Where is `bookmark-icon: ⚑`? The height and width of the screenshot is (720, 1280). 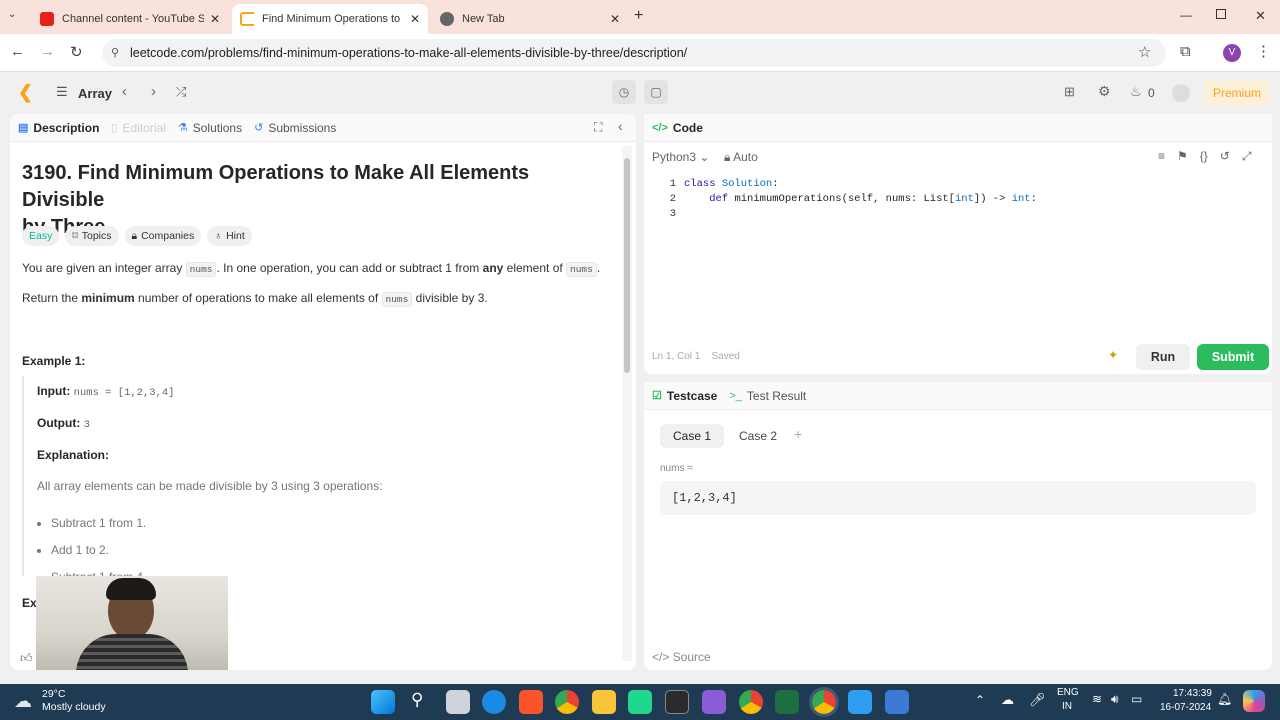 bookmark-icon: ⚑ is located at coordinates (1182, 156).